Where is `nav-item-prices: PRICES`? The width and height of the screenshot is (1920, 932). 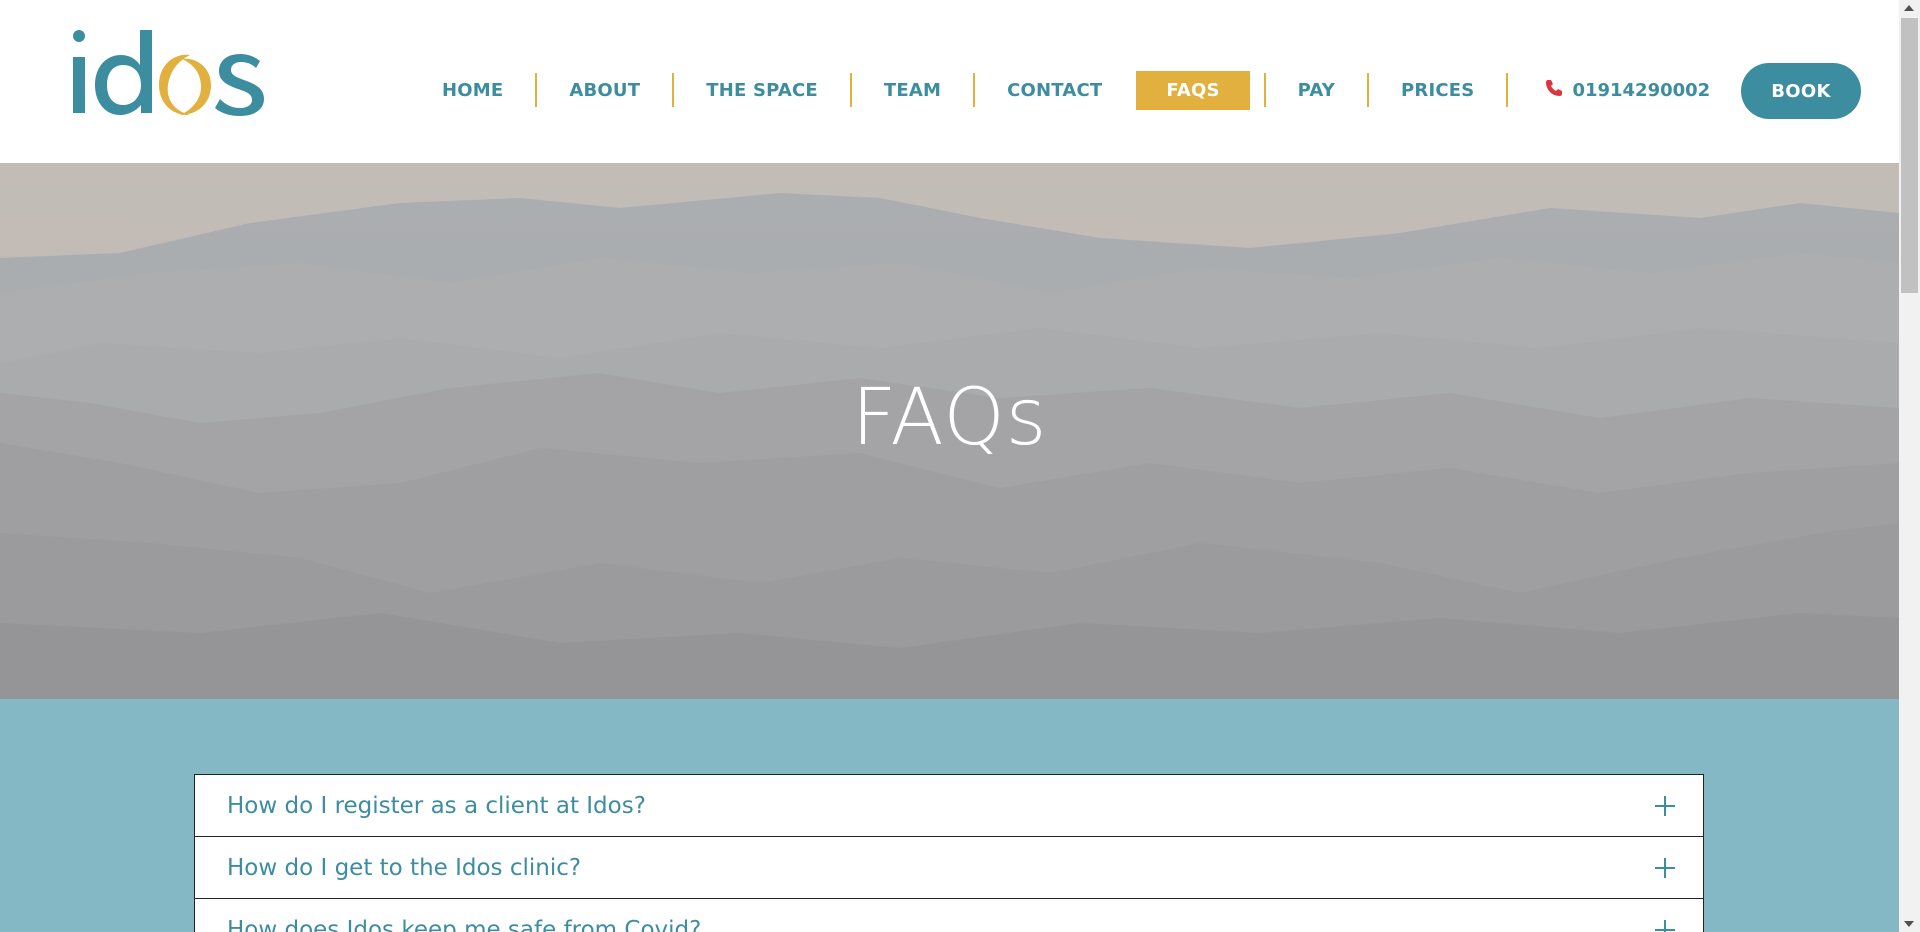 nav-item-prices: PRICES is located at coordinates (1437, 90).